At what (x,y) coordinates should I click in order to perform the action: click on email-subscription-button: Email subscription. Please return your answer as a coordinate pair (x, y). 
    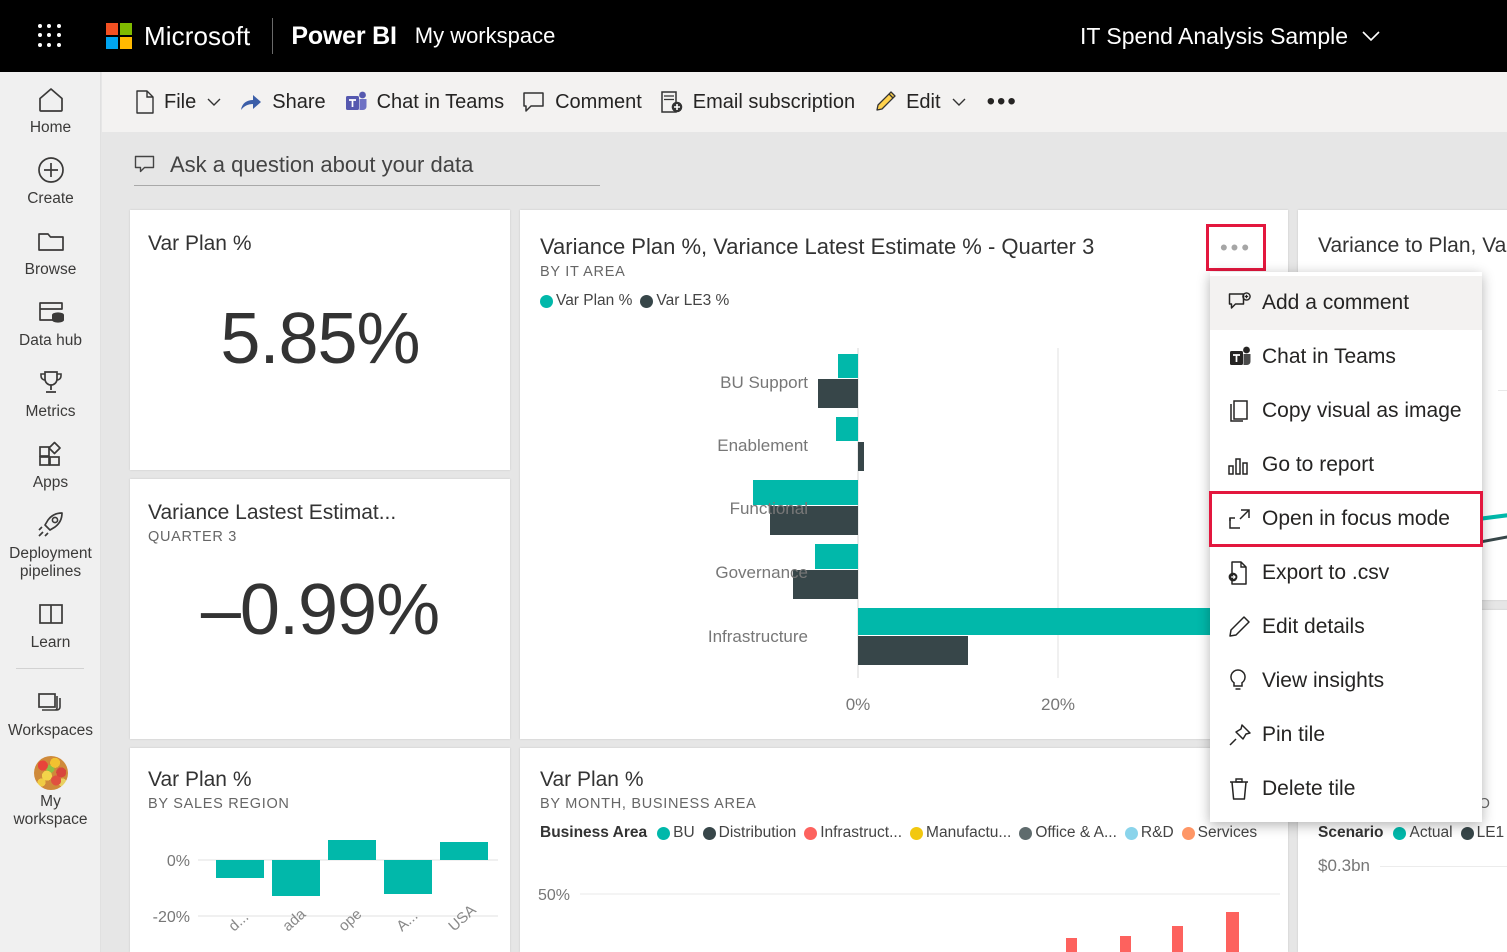
    Looking at the image, I should click on (757, 102).